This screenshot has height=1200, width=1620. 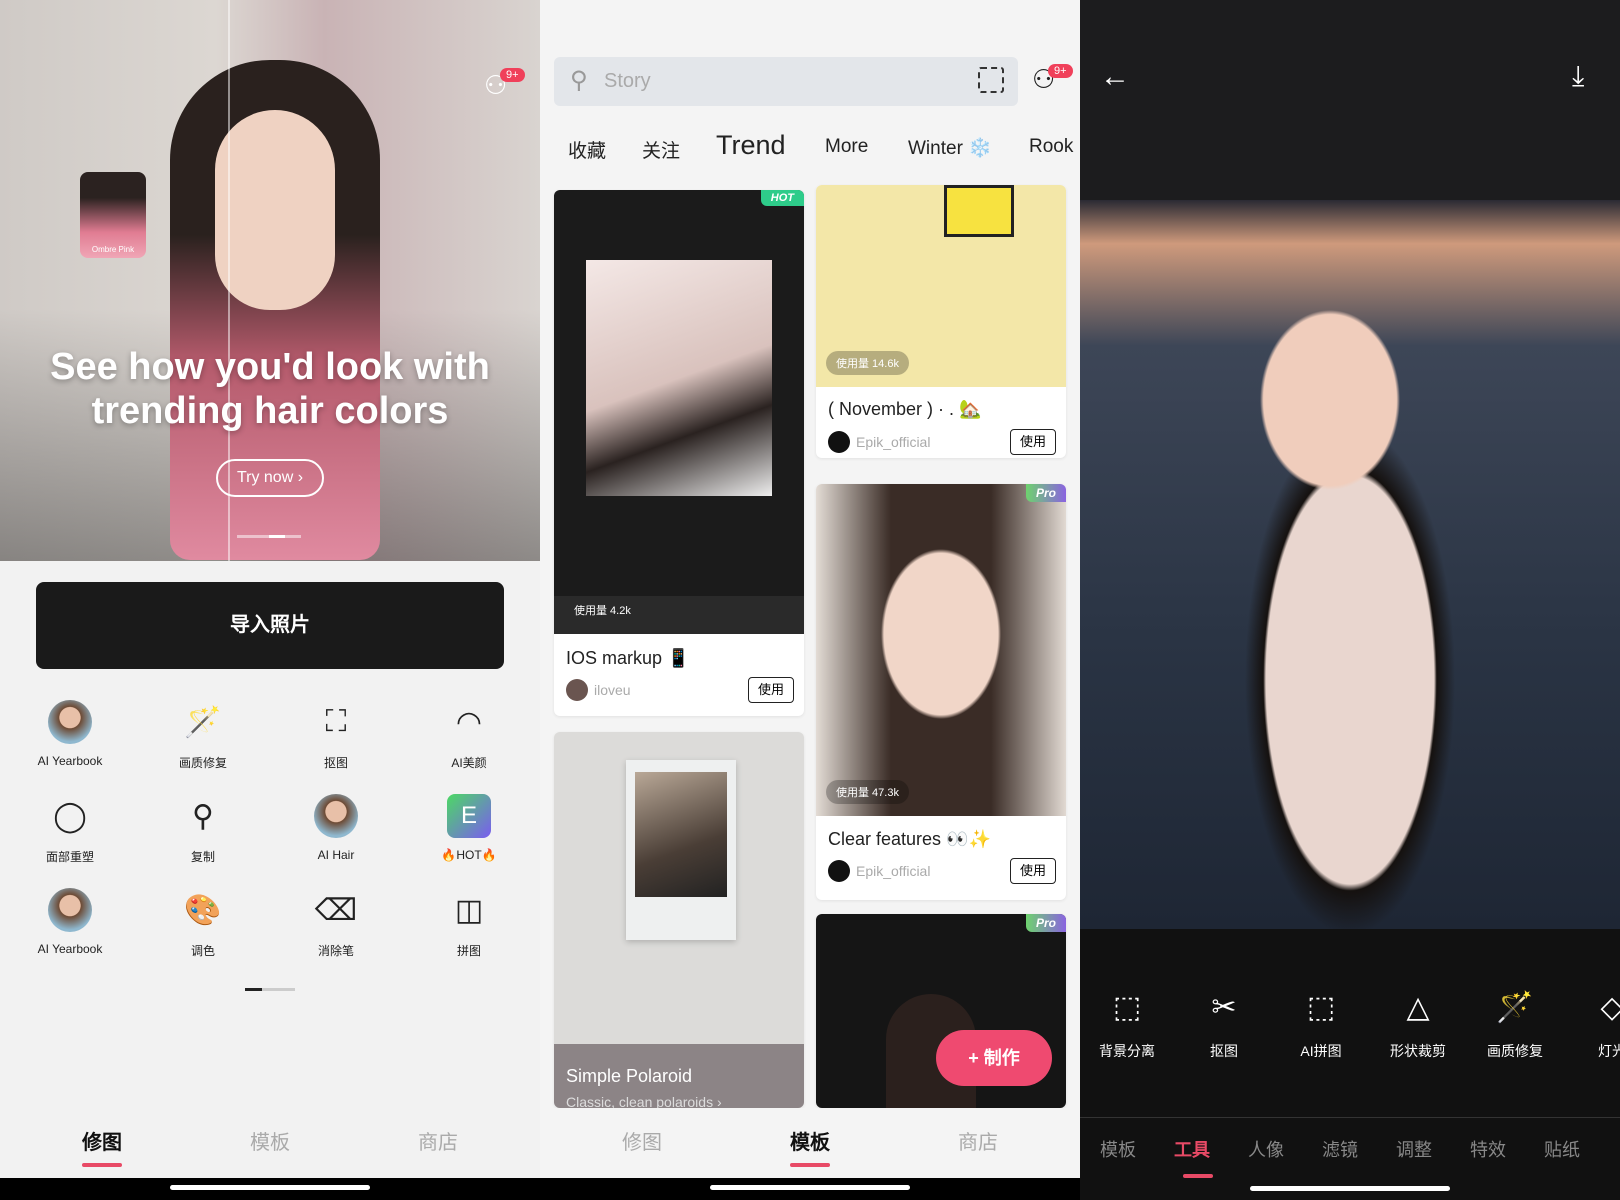 What do you see at coordinates (335, 951) in the screenshot?
I see `tool-label: 消除笔` at bounding box center [335, 951].